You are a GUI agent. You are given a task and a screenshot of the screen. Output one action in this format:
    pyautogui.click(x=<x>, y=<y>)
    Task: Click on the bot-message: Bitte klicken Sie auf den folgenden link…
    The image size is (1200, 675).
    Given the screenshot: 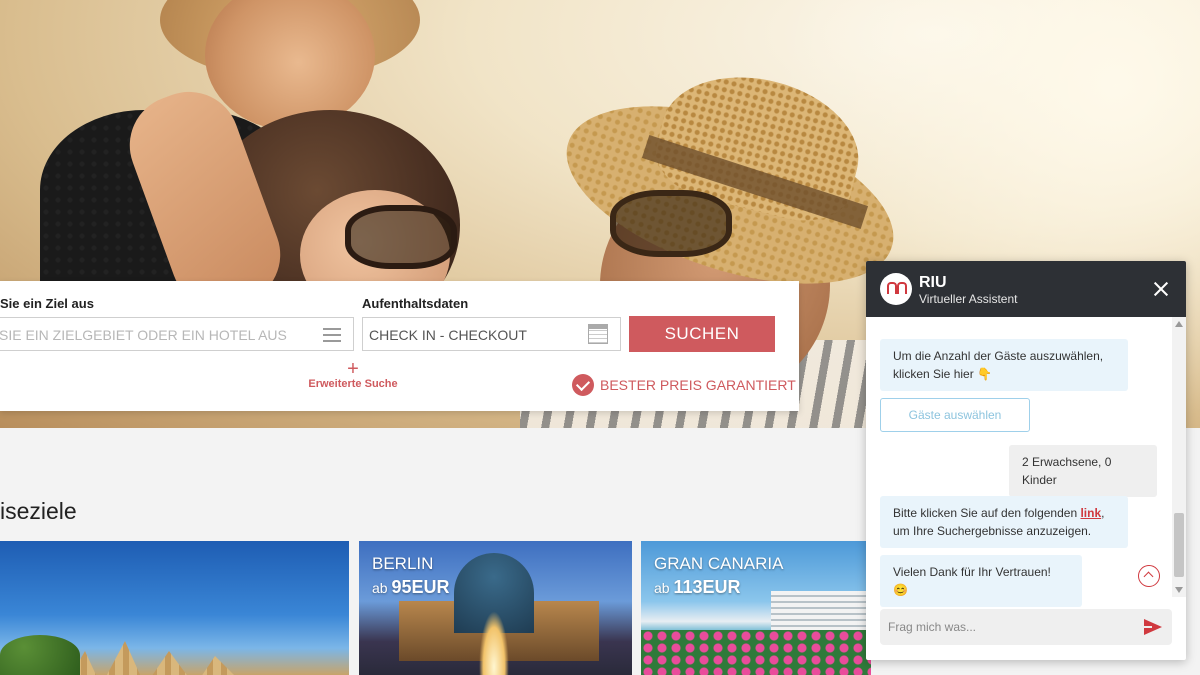 What is the action you would take?
    pyautogui.click(x=1004, y=522)
    